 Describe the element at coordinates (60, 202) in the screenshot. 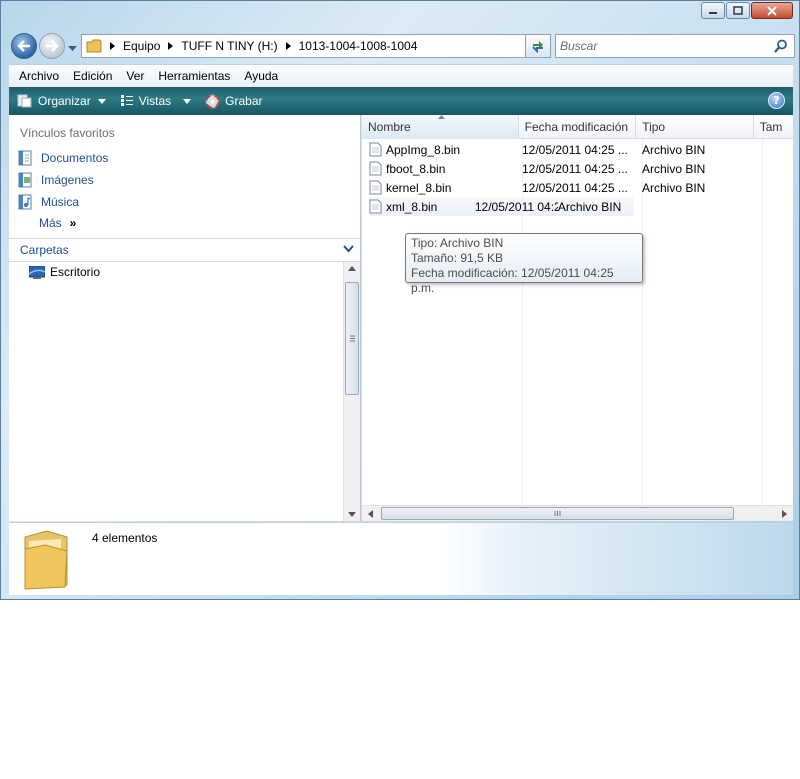

I see `fav-label: Música` at that location.